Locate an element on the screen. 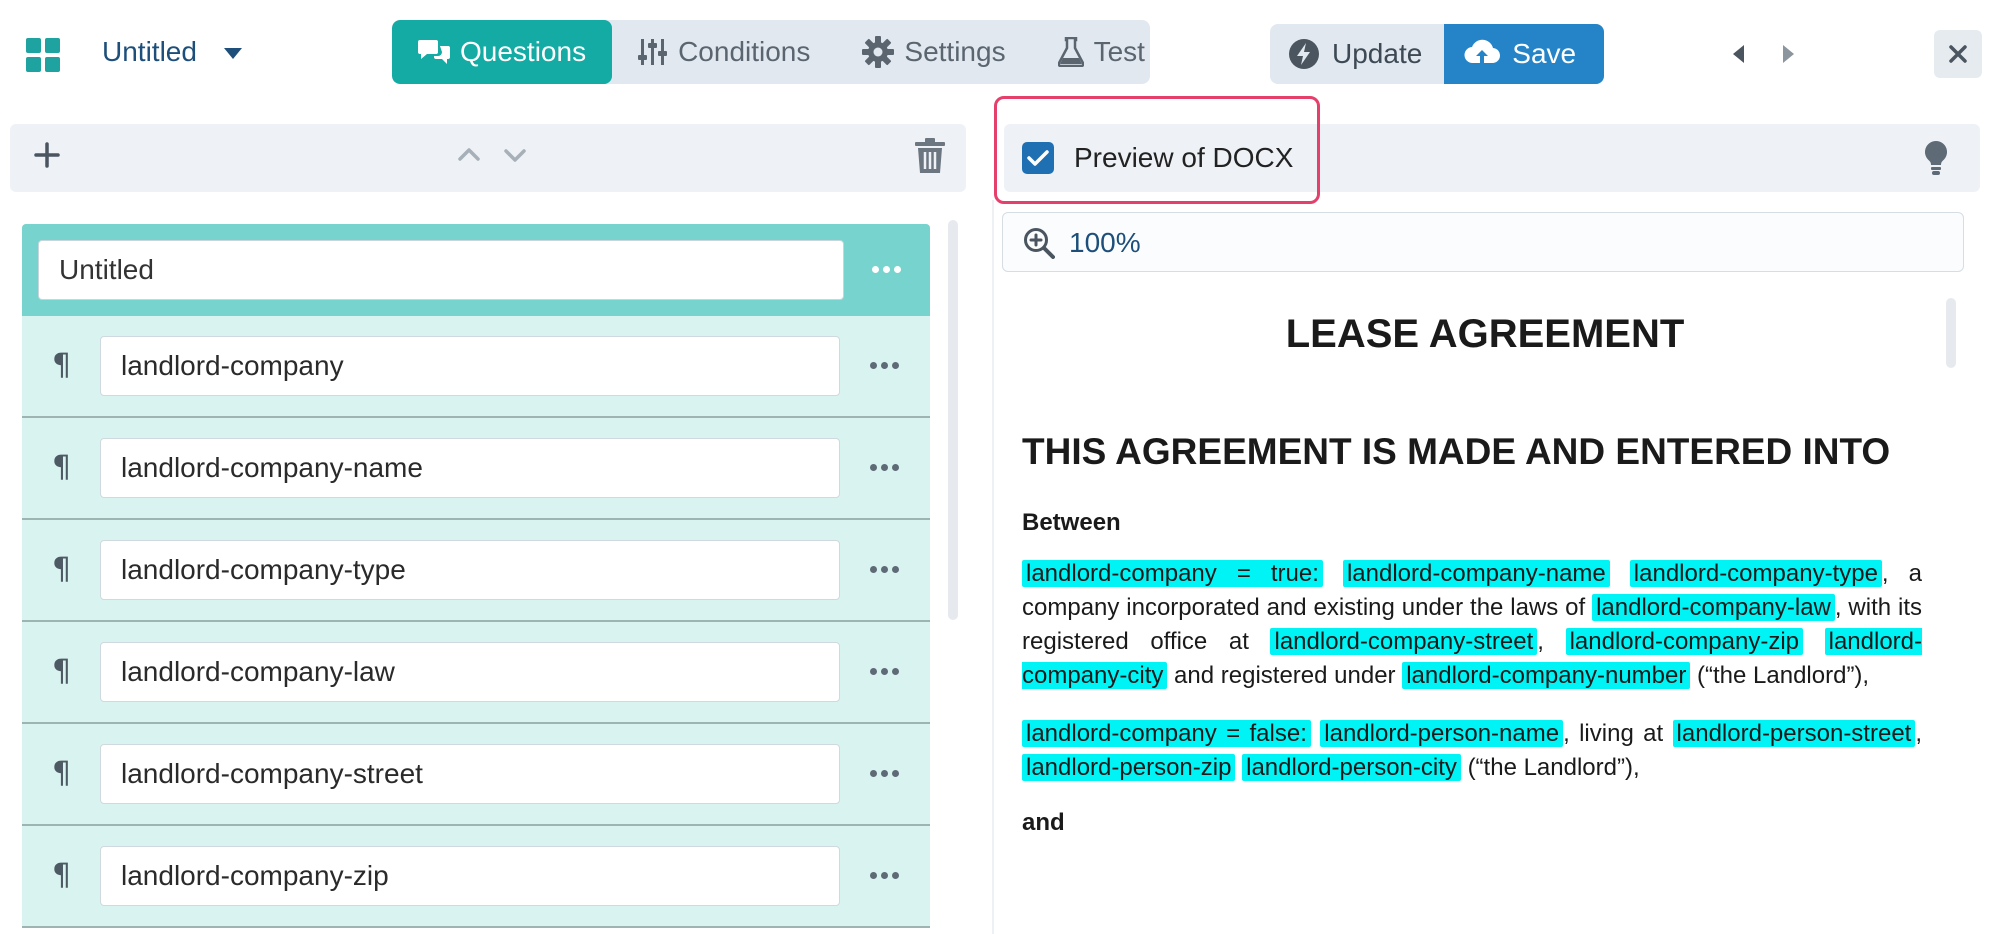 The width and height of the screenshot is (1990, 934). preview-docx-checkbox is located at coordinates (1038, 158).